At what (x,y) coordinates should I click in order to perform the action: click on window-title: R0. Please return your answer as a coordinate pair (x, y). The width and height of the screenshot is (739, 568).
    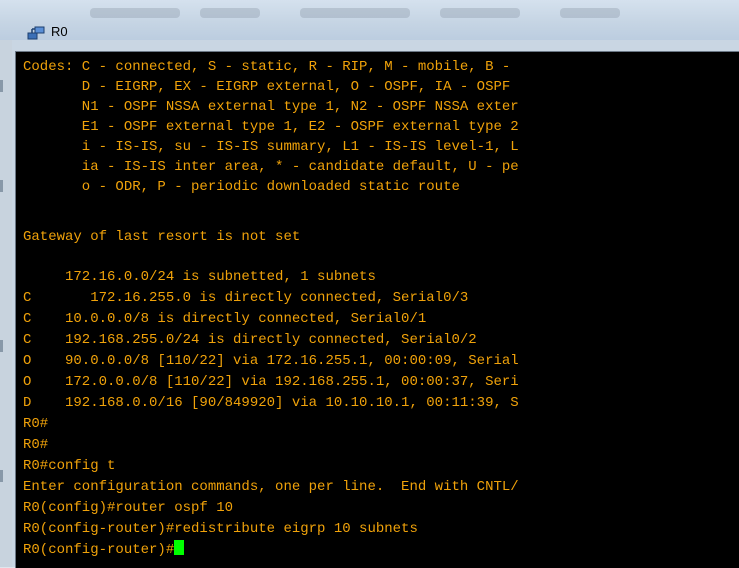
    Looking at the image, I should click on (59, 31).